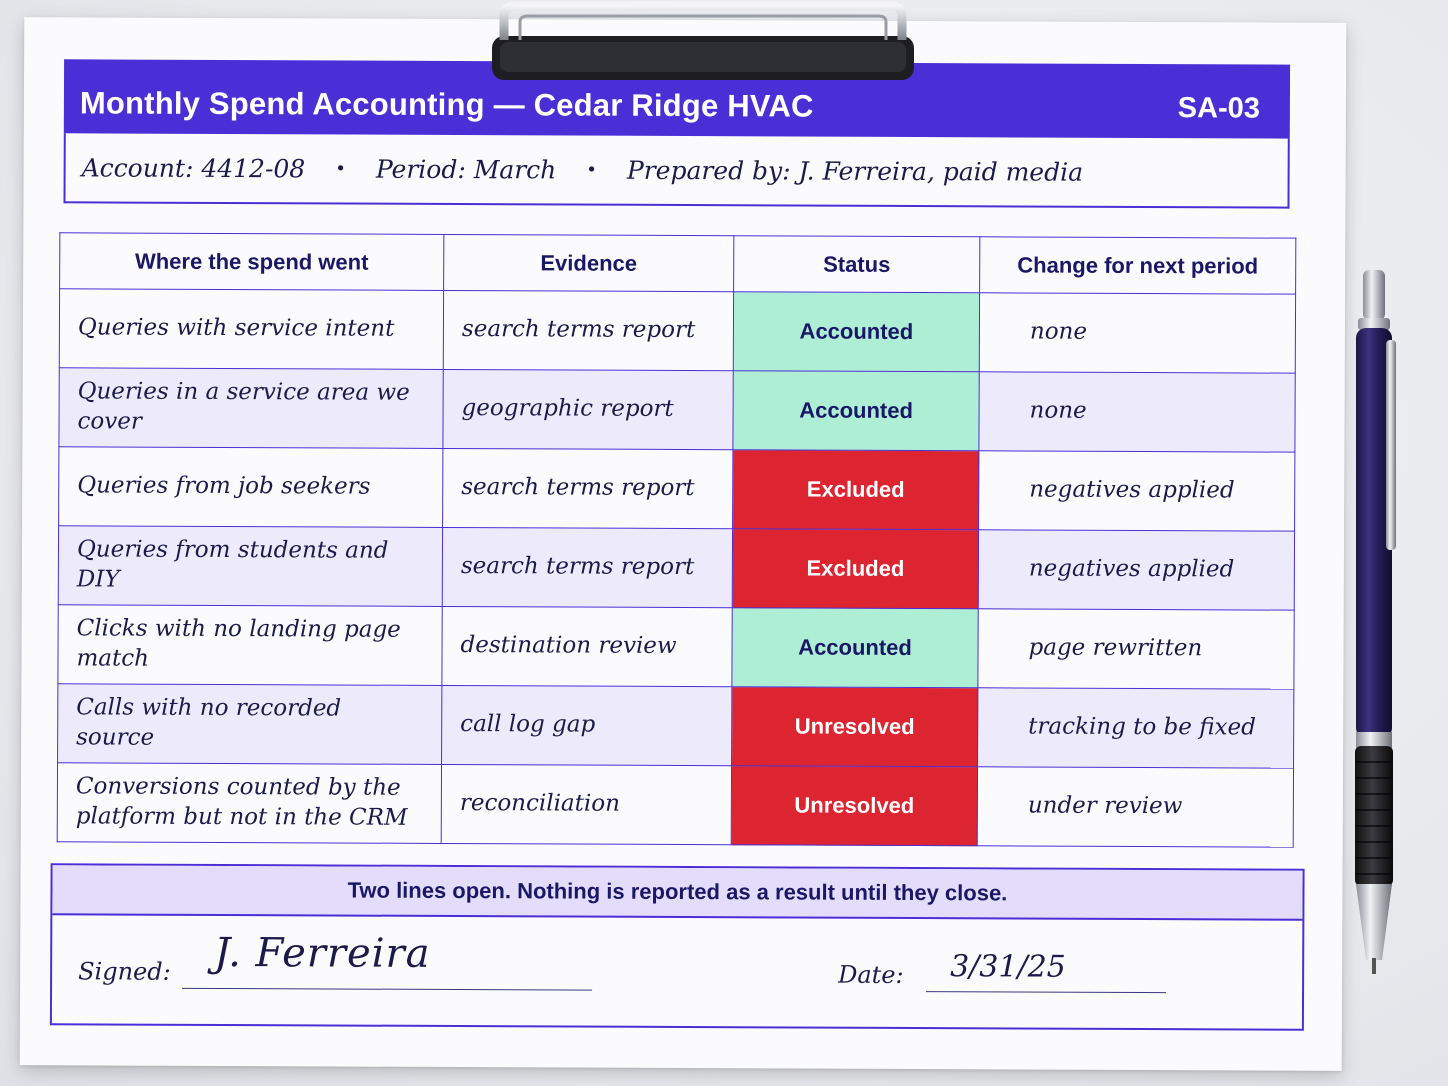 The width and height of the screenshot is (1448, 1086). Describe the element at coordinates (855, 171) in the screenshot. I see `prepared-by-field: Prepared by: J. Ferreira, paid media` at that location.